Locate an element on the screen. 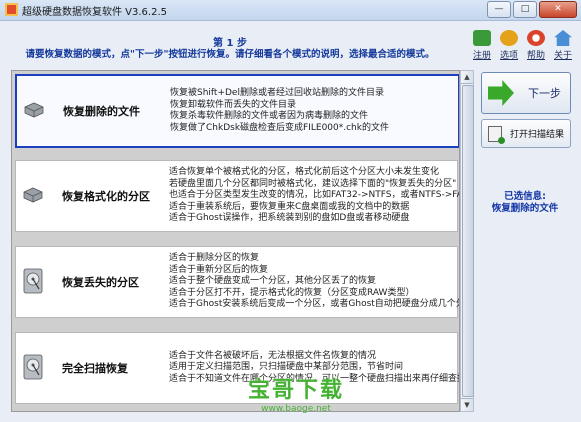  description-line: 适合于删除分区的恢复 is located at coordinates (214, 258).